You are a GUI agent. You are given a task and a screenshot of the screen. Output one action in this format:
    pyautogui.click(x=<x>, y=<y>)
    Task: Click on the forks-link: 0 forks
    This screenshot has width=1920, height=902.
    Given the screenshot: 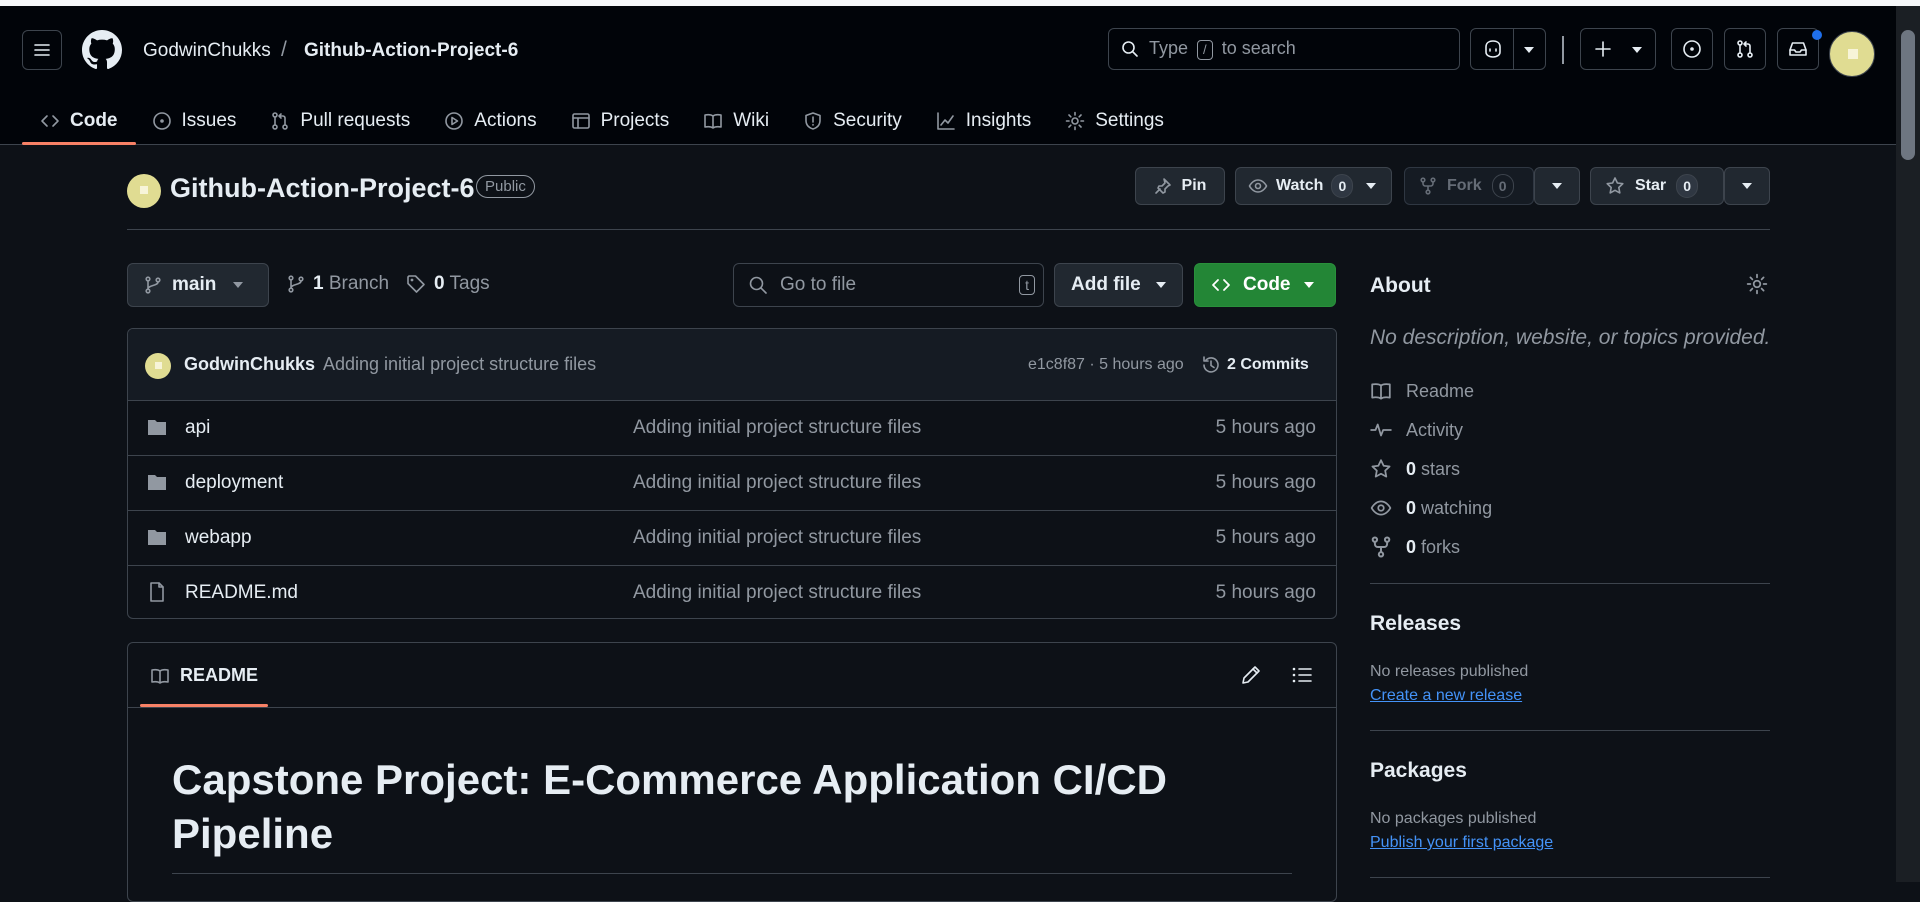 What is the action you would take?
    pyautogui.click(x=1415, y=547)
    